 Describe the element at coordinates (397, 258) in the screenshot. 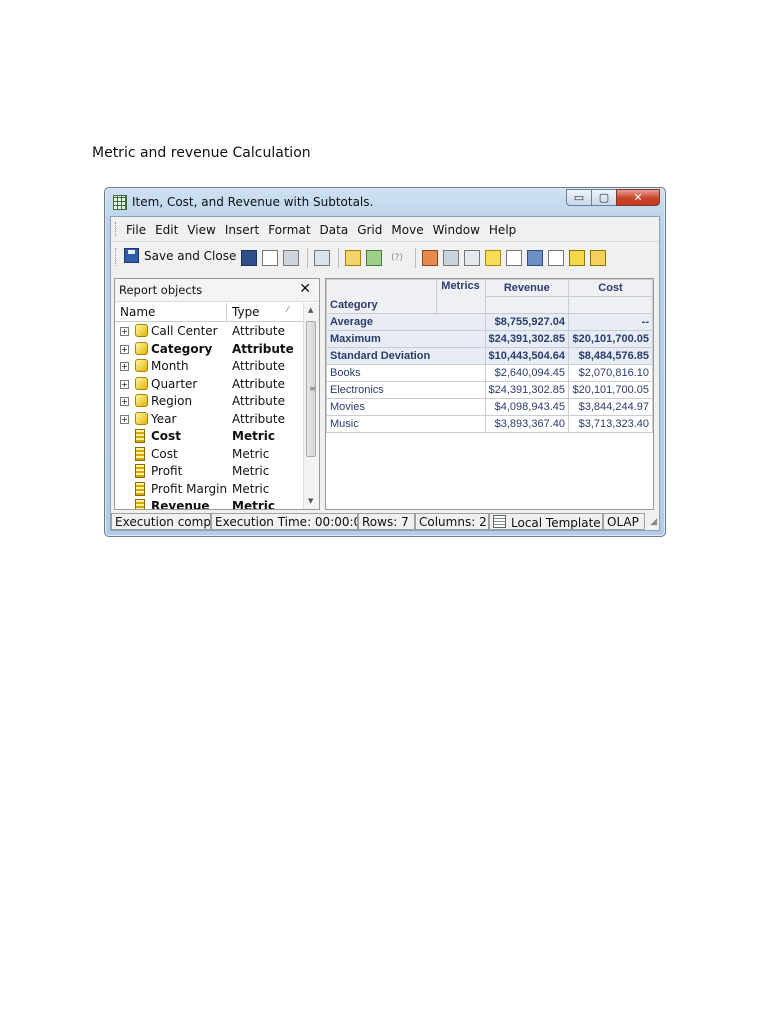

I see `help-hint-icon: (?)` at that location.